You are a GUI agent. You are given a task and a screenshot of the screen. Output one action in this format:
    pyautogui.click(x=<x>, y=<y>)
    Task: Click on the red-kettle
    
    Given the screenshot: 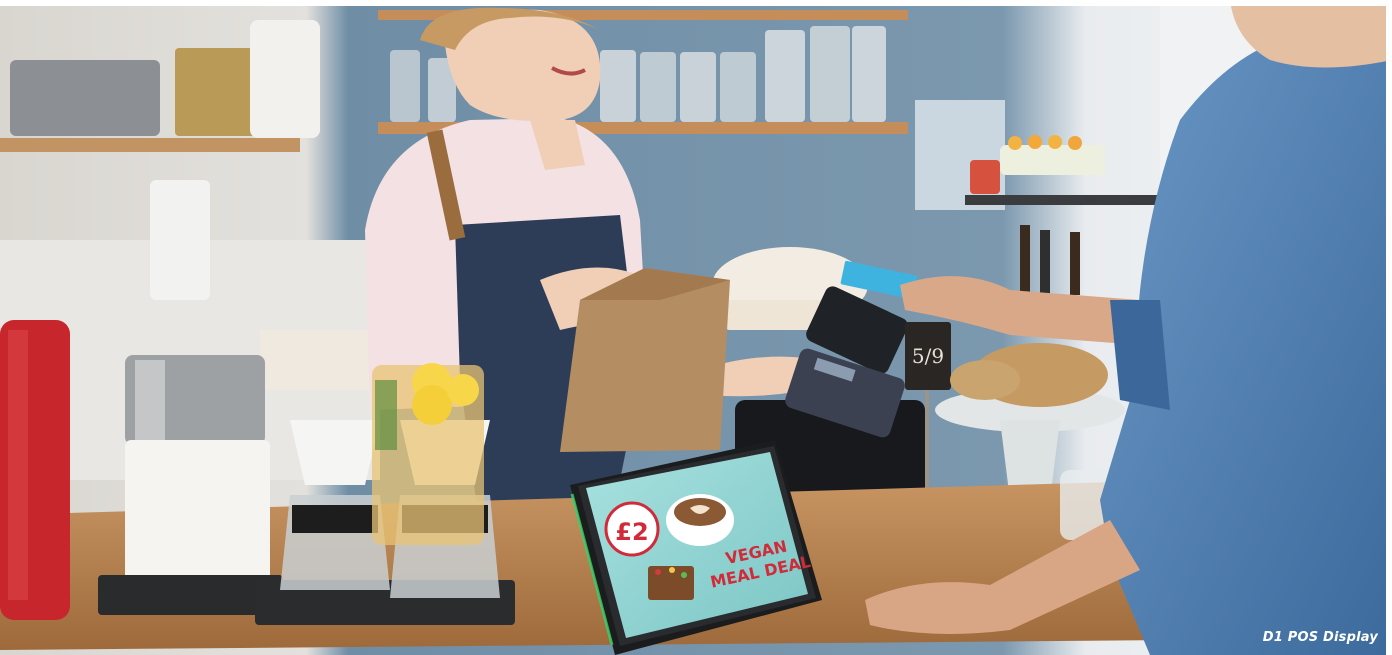 What is the action you would take?
    pyautogui.click(x=35, y=470)
    